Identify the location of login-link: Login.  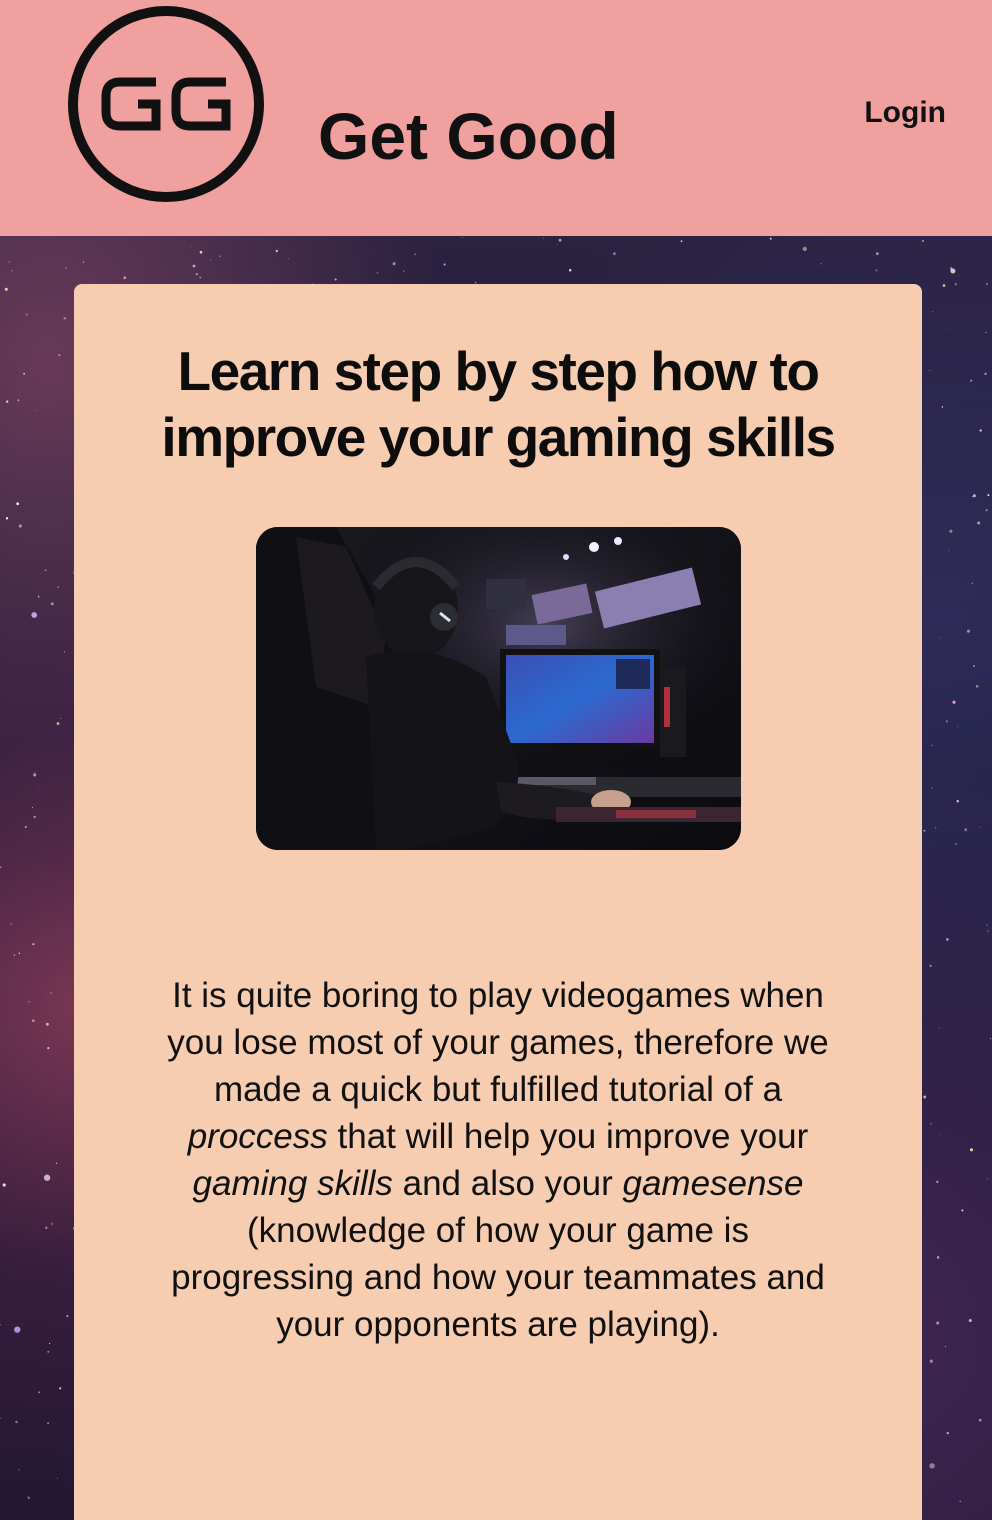
(905, 113).